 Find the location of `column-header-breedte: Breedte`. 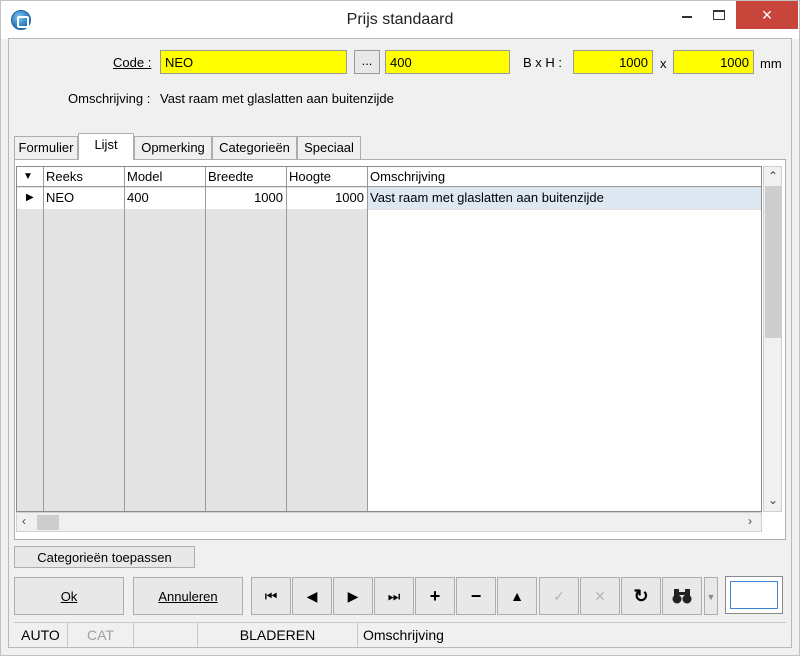

column-header-breedte: Breedte is located at coordinates (245, 177).